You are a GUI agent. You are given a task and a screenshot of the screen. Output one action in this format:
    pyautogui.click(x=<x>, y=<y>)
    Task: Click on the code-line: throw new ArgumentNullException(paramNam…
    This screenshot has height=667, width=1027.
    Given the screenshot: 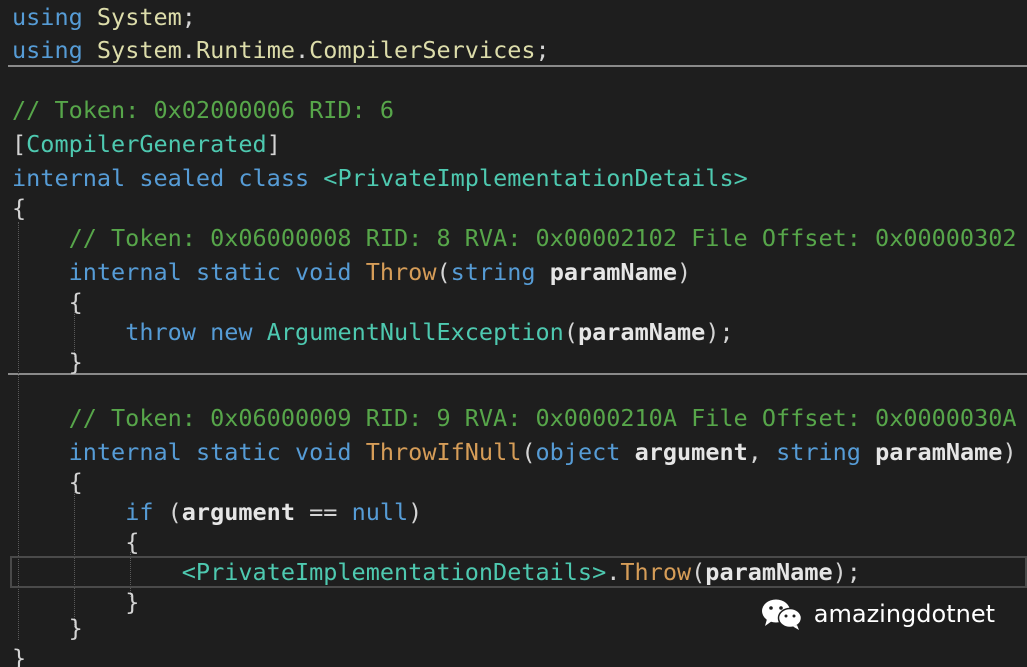 What is the action you would take?
    pyautogui.click(x=373, y=332)
    